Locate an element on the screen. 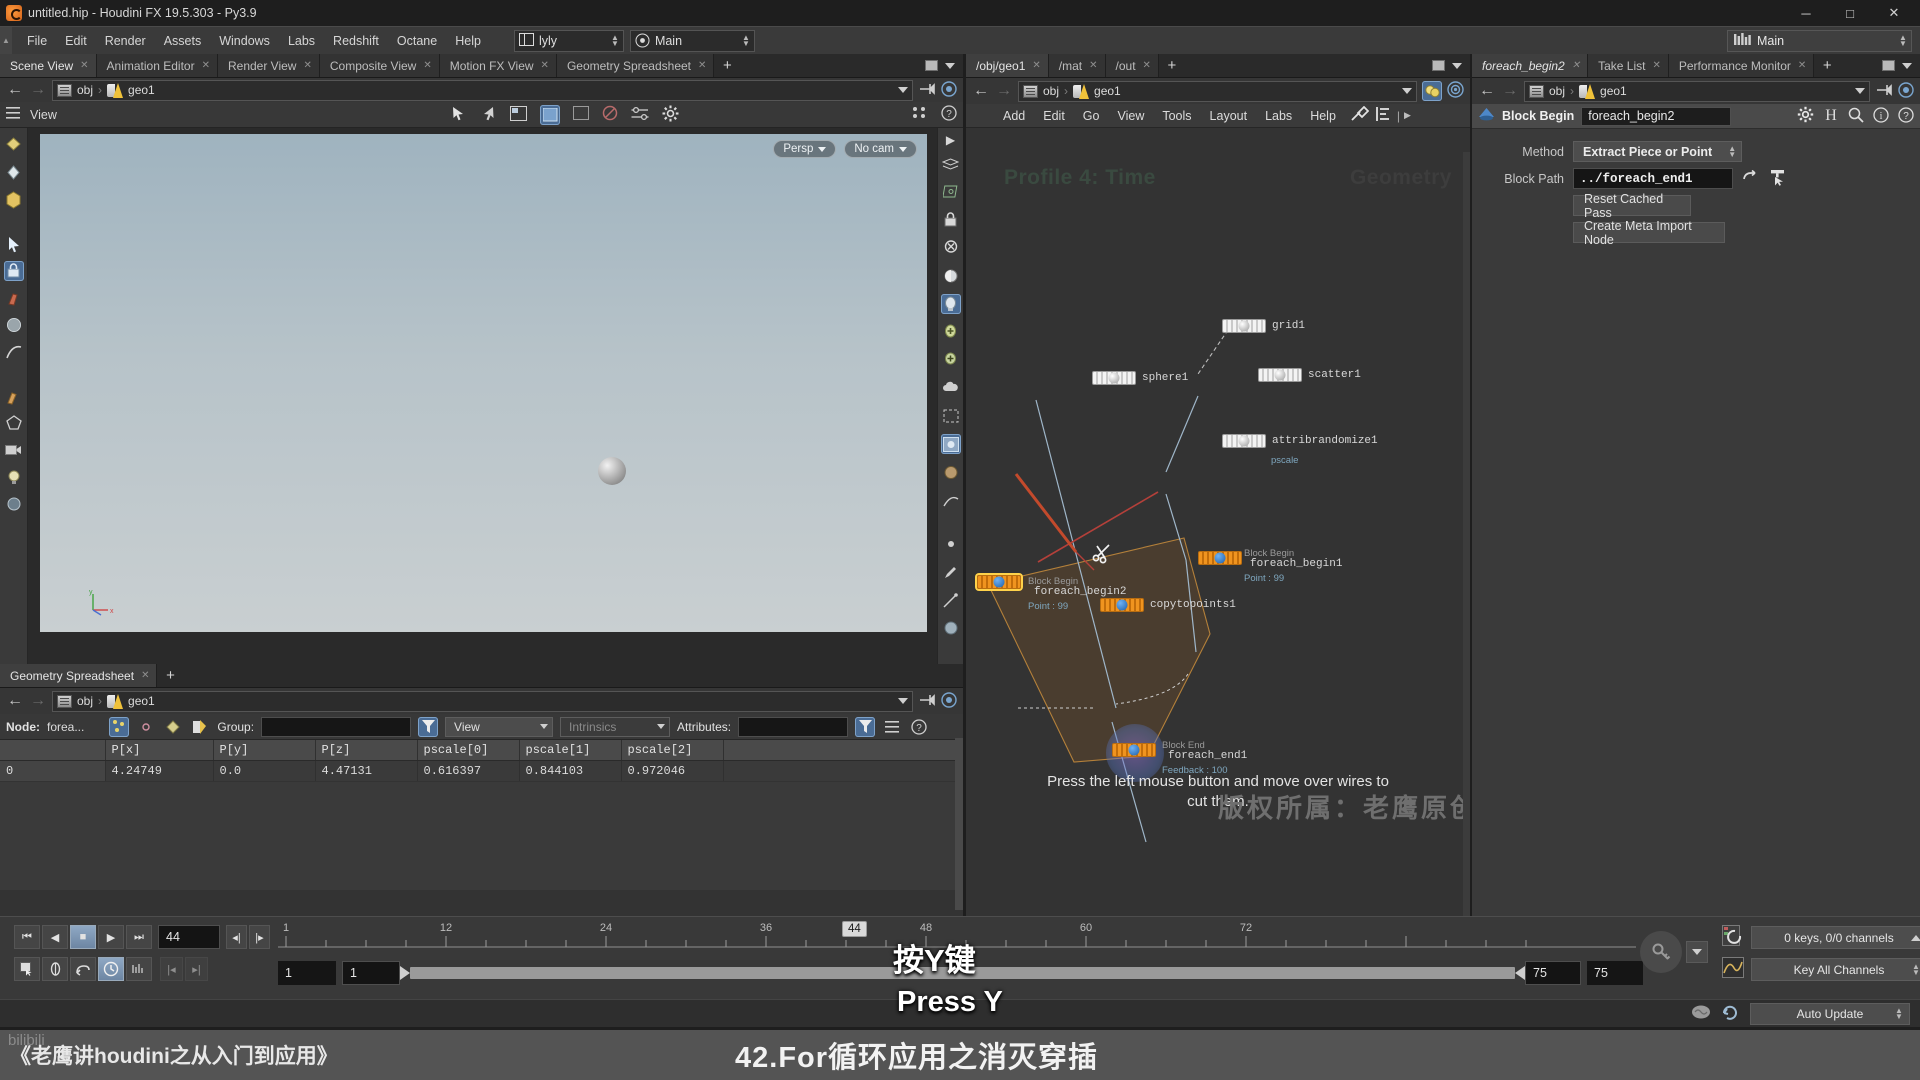  selection-mask-icon is located at coordinates (951, 192).